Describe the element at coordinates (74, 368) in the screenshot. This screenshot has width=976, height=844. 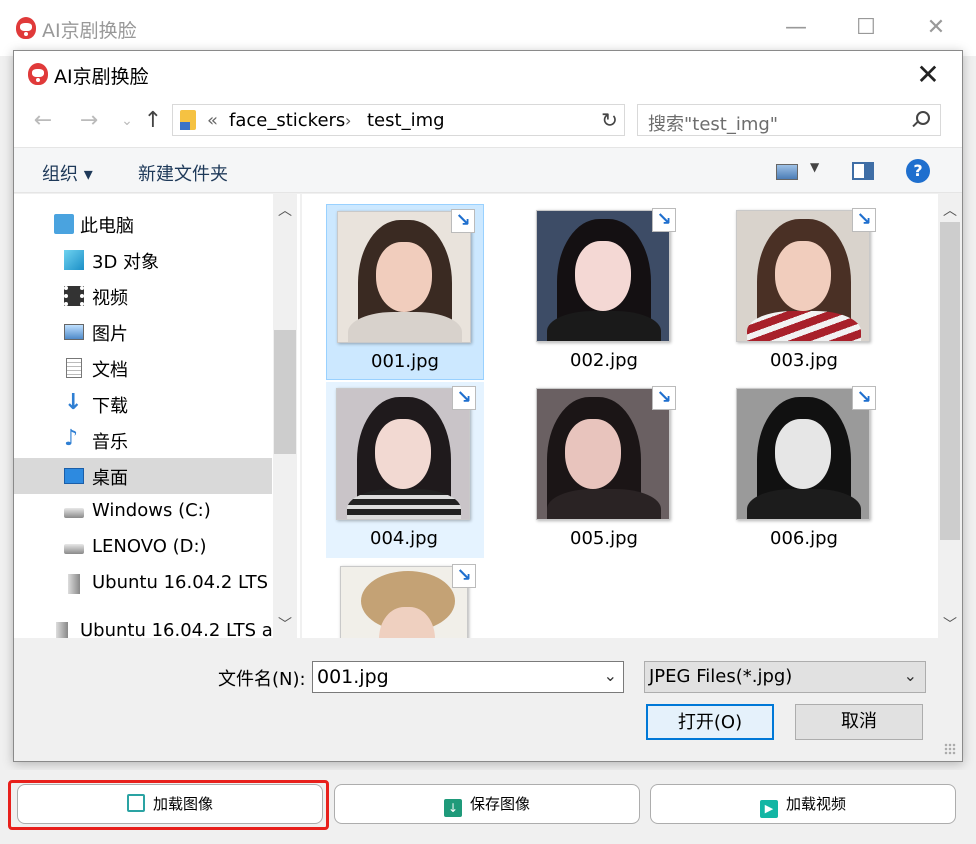
I see `document-icon` at that location.